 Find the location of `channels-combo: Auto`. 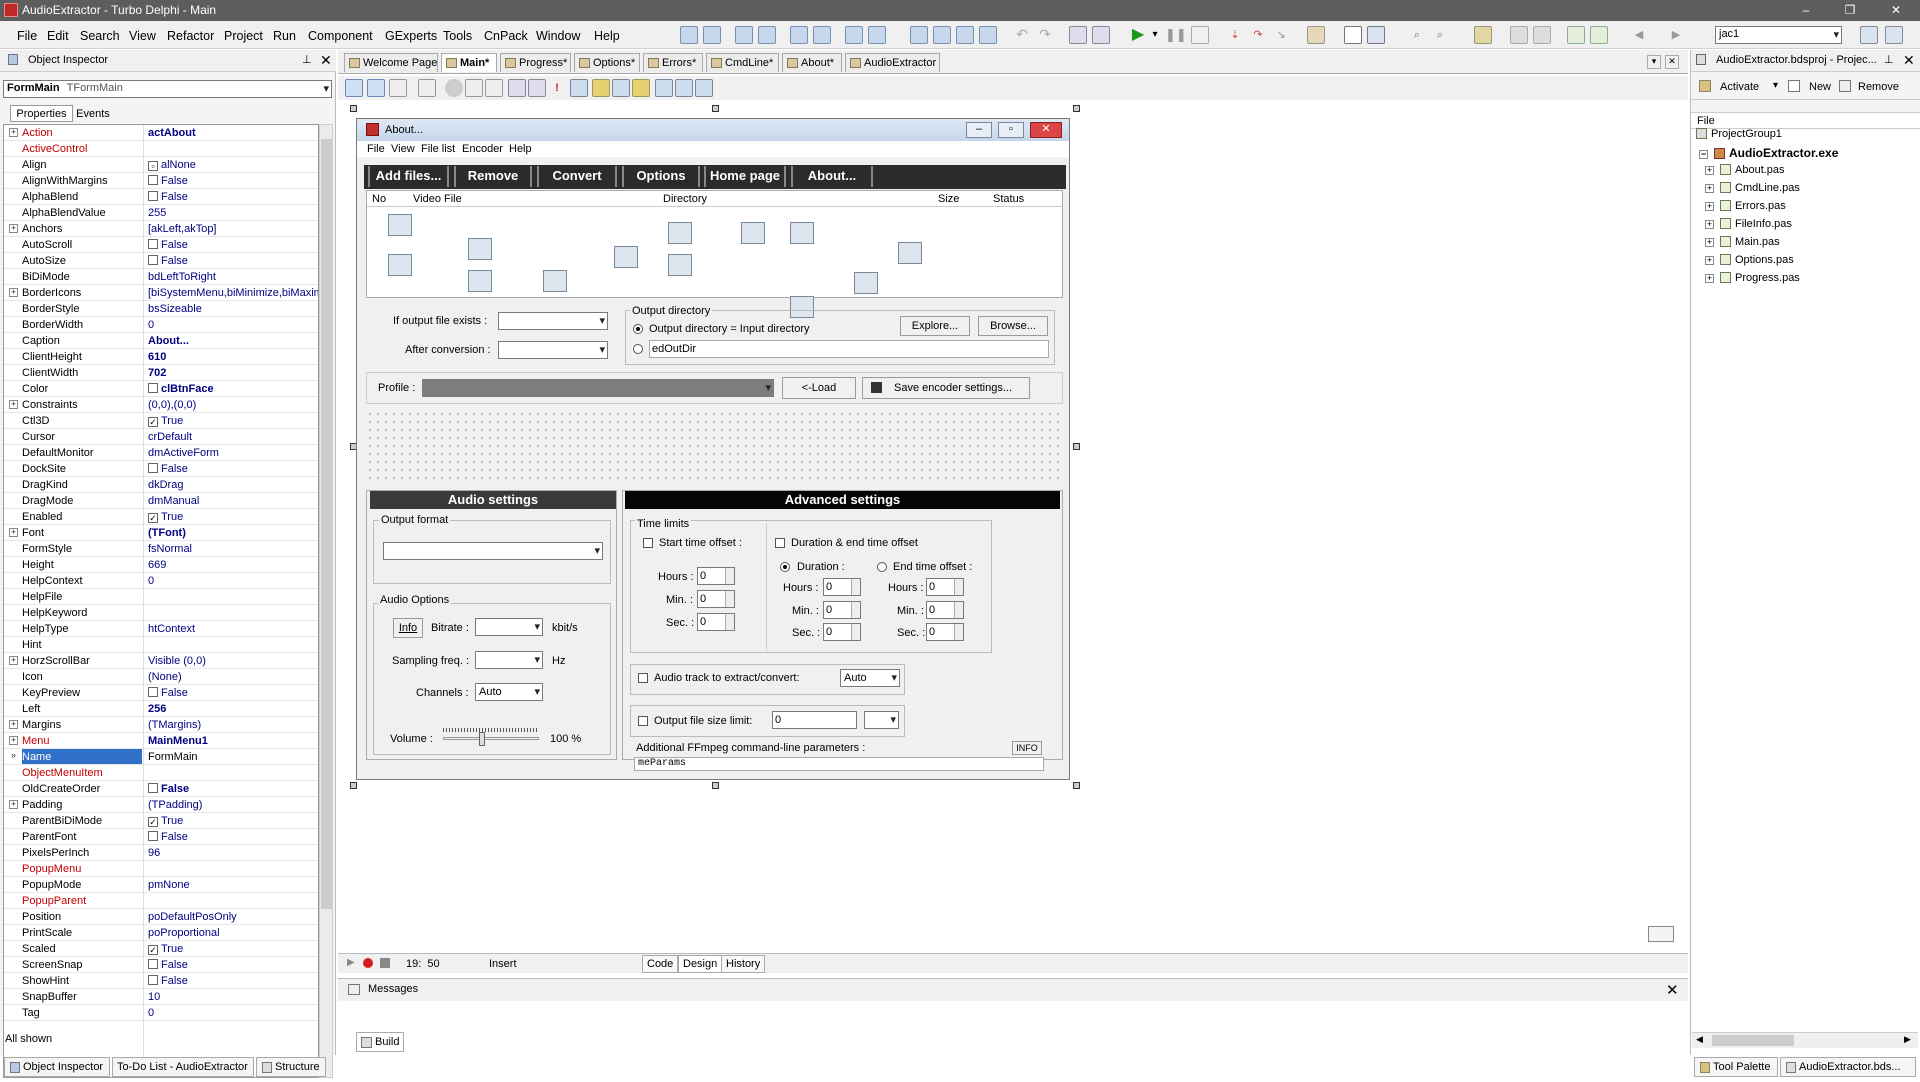

channels-combo: Auto is located at coordinates (509, 692).